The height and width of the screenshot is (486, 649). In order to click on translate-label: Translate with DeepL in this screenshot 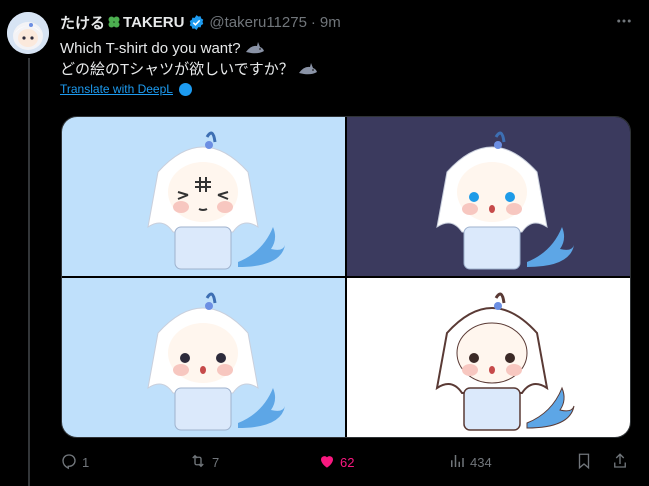, I will do `click(116, 89)`.